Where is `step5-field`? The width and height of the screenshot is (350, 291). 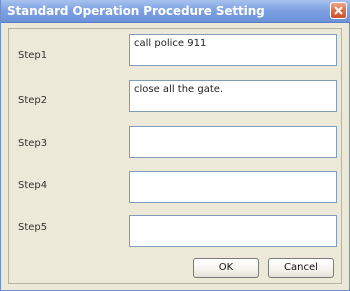
step5-field is located at coordinates (233, 231).